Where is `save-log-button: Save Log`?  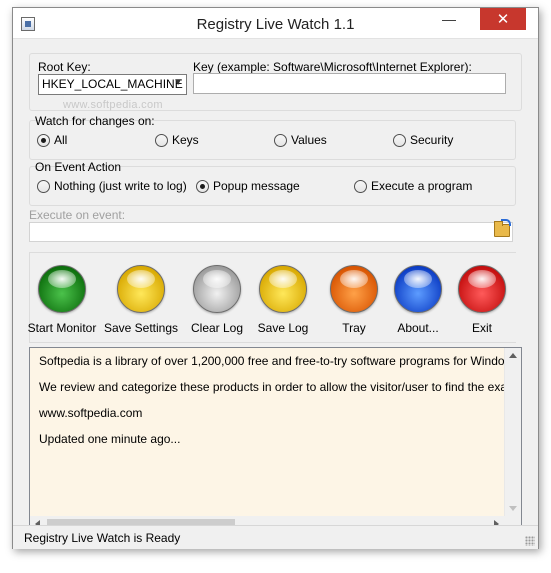 save-log-button: Save Log is located at coordinates (283, 300).